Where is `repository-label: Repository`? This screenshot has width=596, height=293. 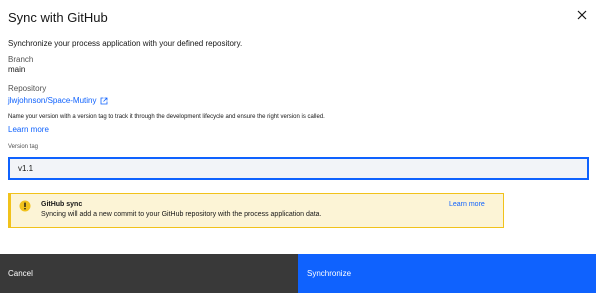
repository-label: Repository is located at coordinates (27, 88).